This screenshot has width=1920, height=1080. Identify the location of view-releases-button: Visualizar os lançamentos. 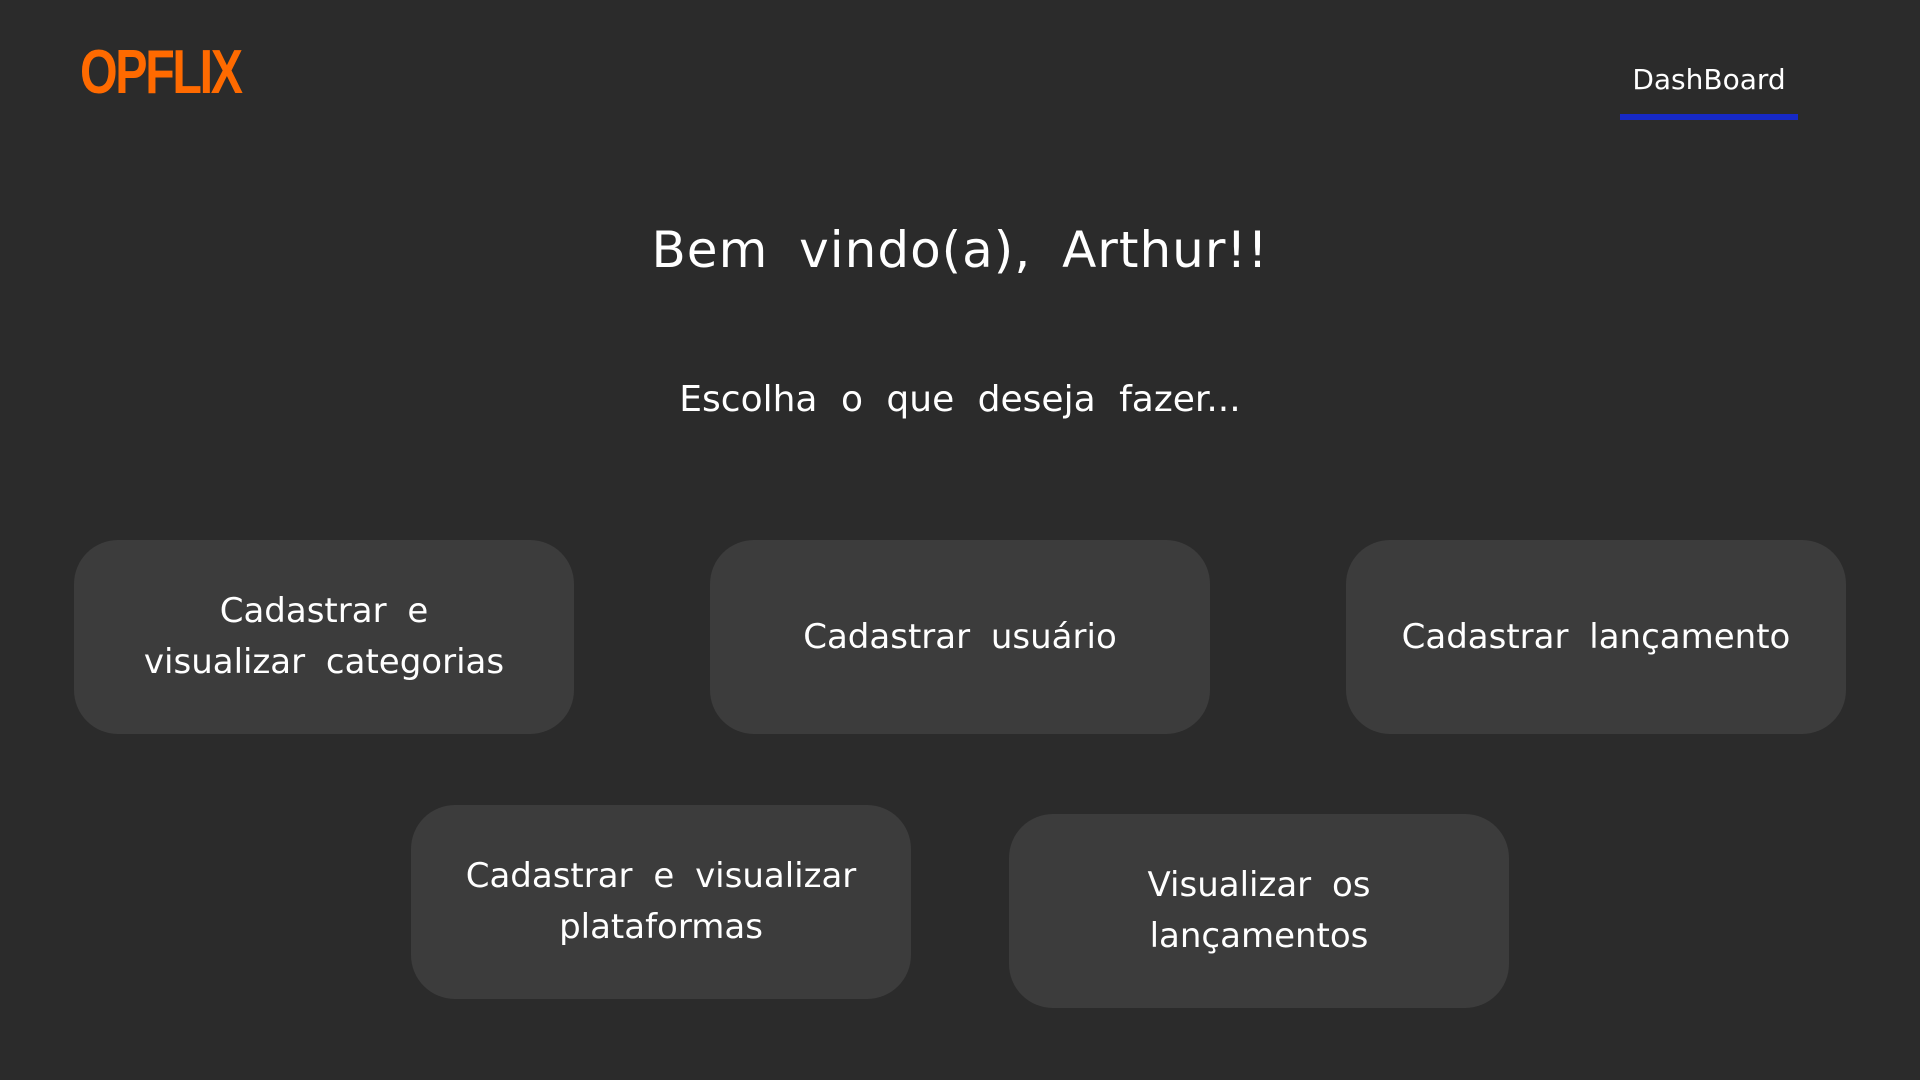
(1259, 911).